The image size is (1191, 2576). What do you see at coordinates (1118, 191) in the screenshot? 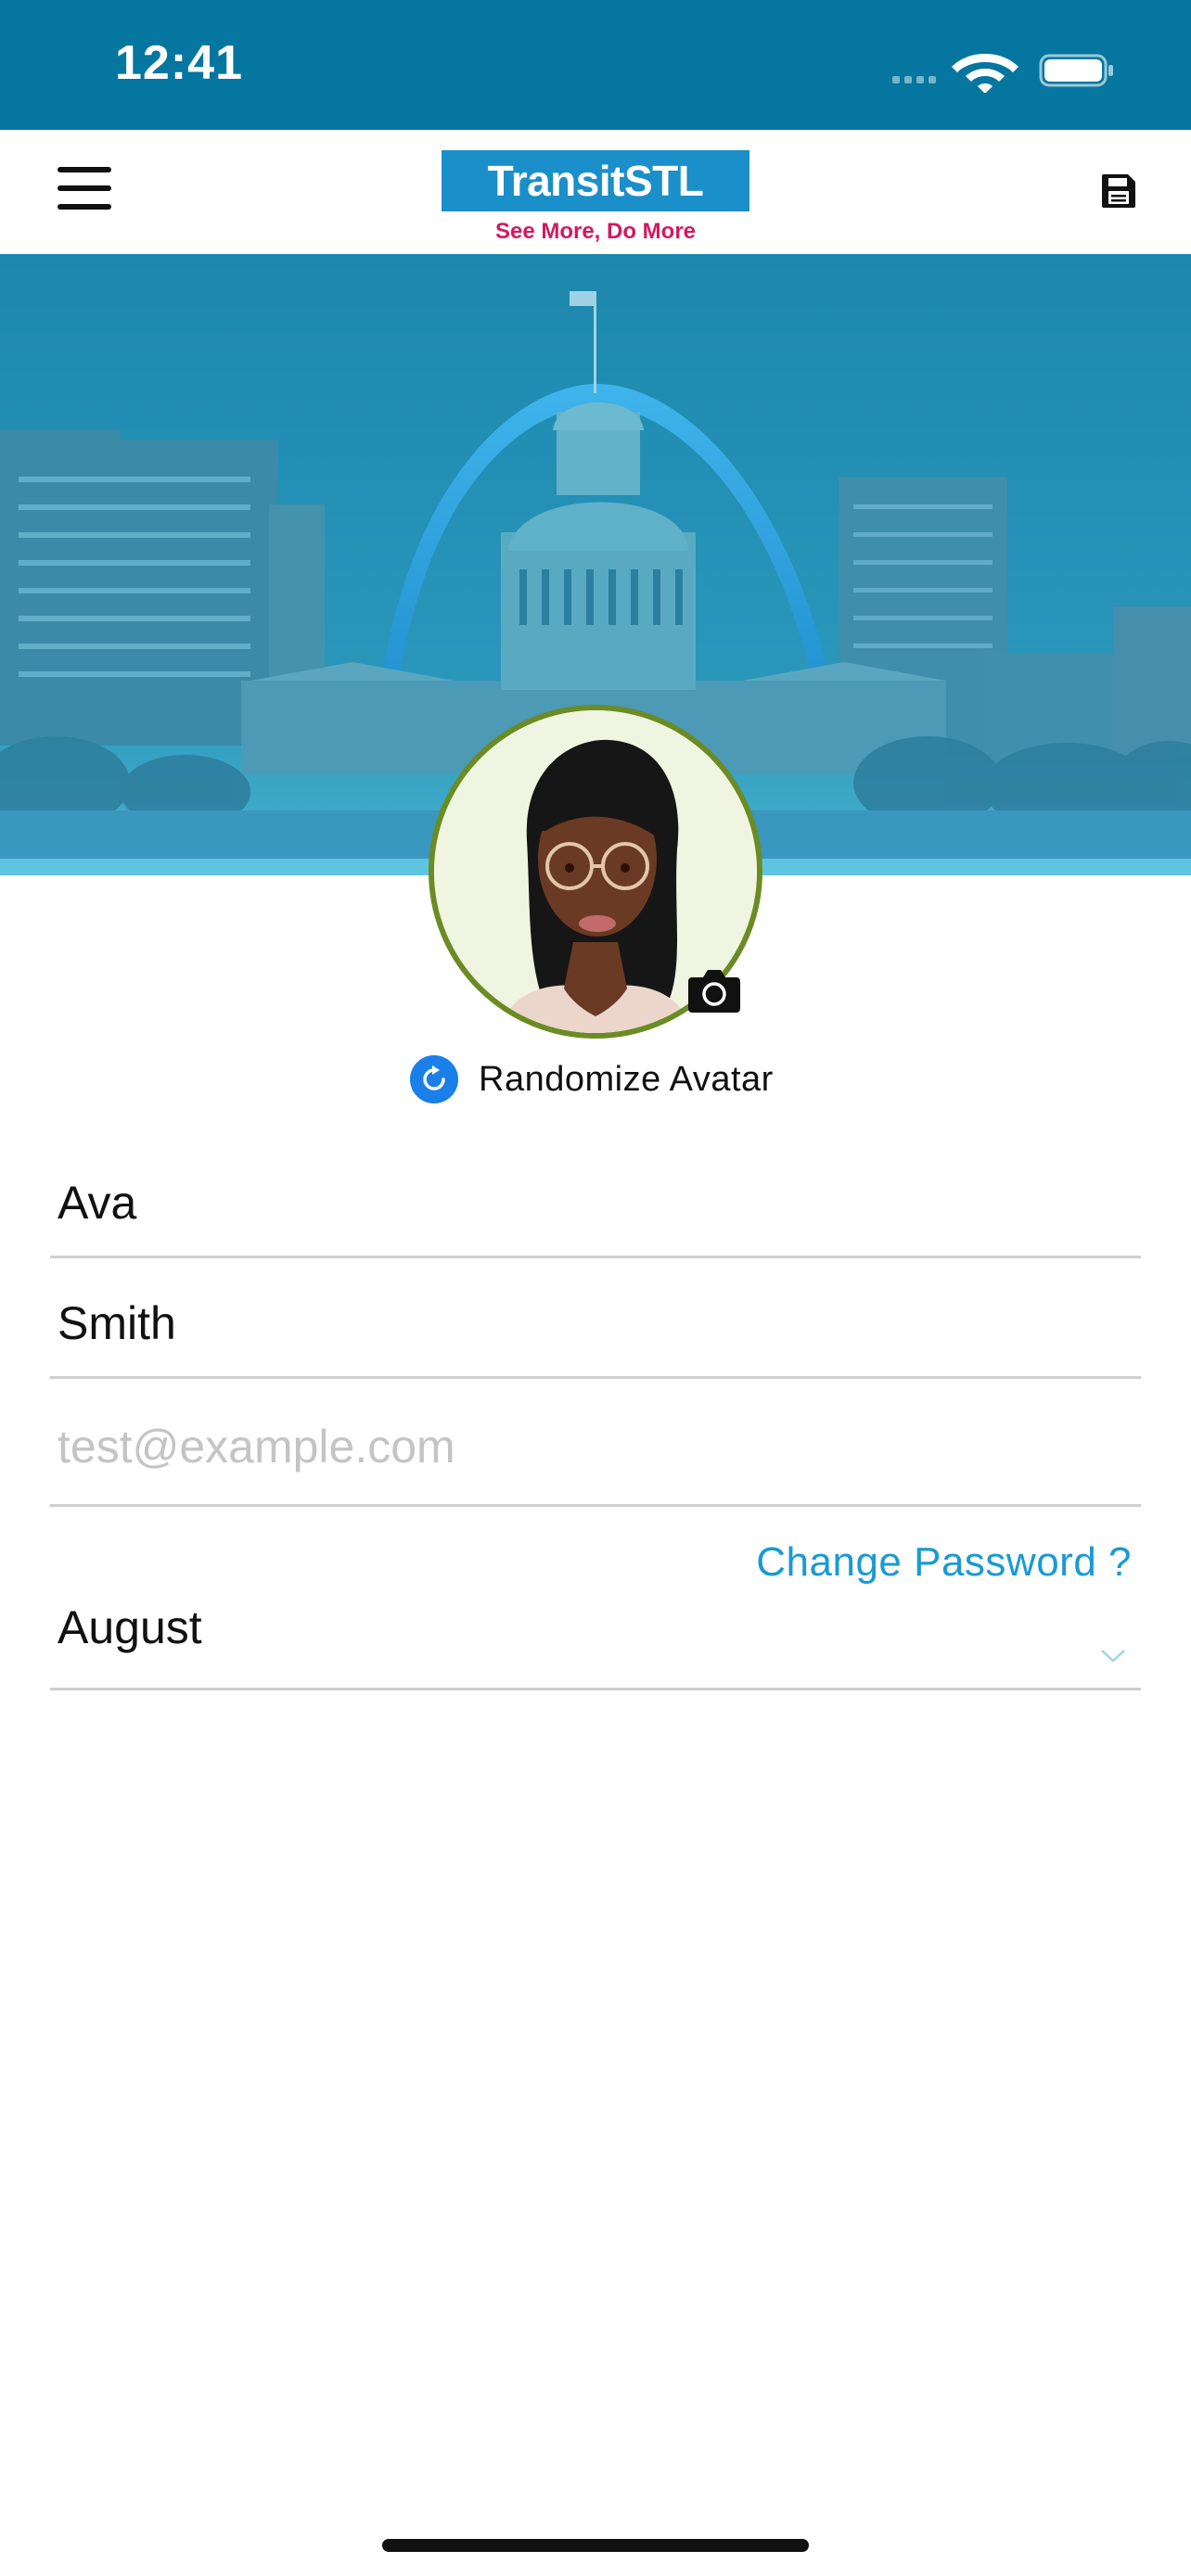
I see `floppy-disk-icon` at bounding box center [1118, 191].